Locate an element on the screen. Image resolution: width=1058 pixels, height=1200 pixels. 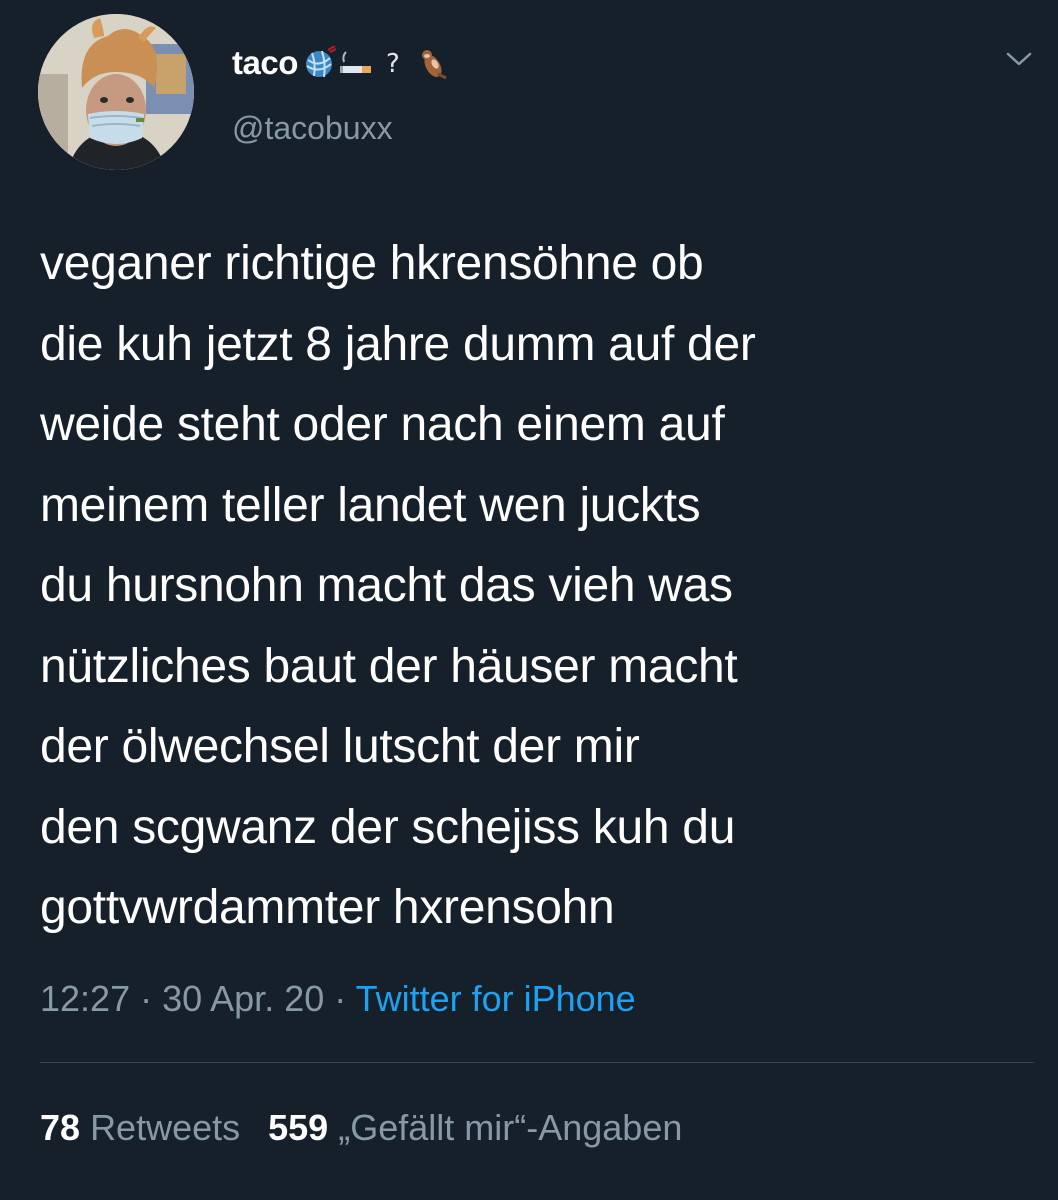
display-name: taco is located at coordinates (265, 63).